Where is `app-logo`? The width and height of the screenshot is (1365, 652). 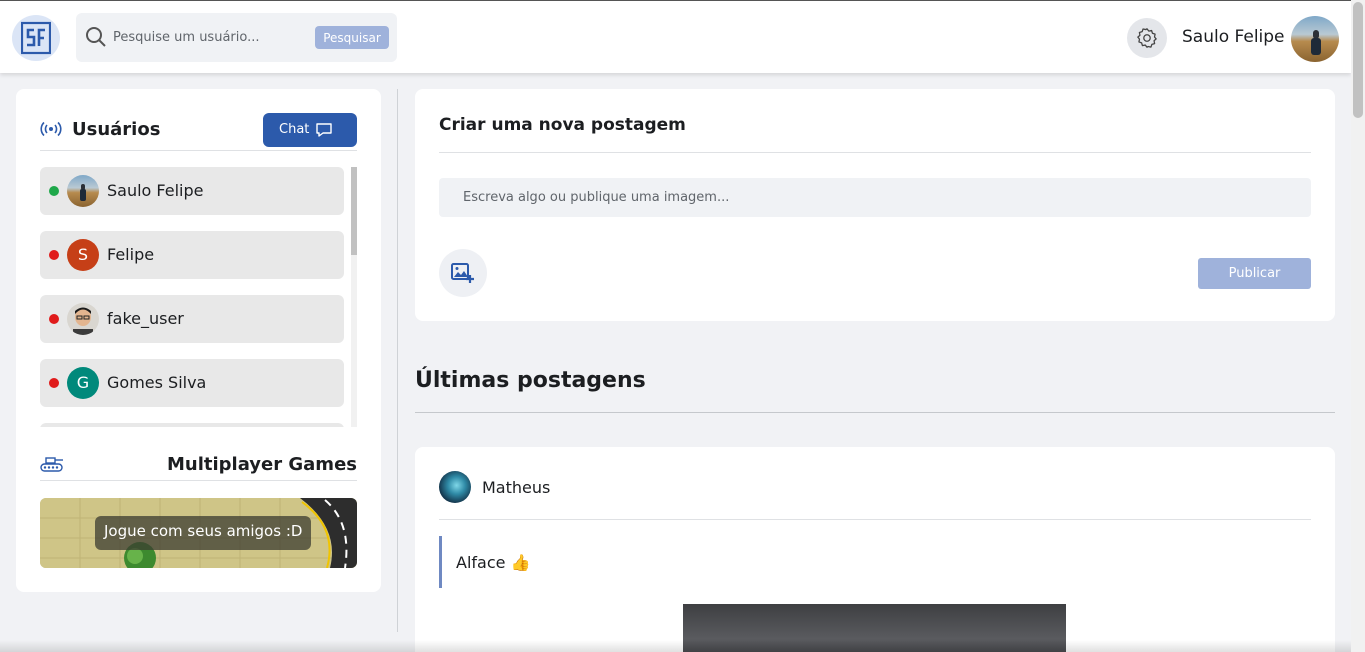 app-logo is located at coordinates (36, 38).